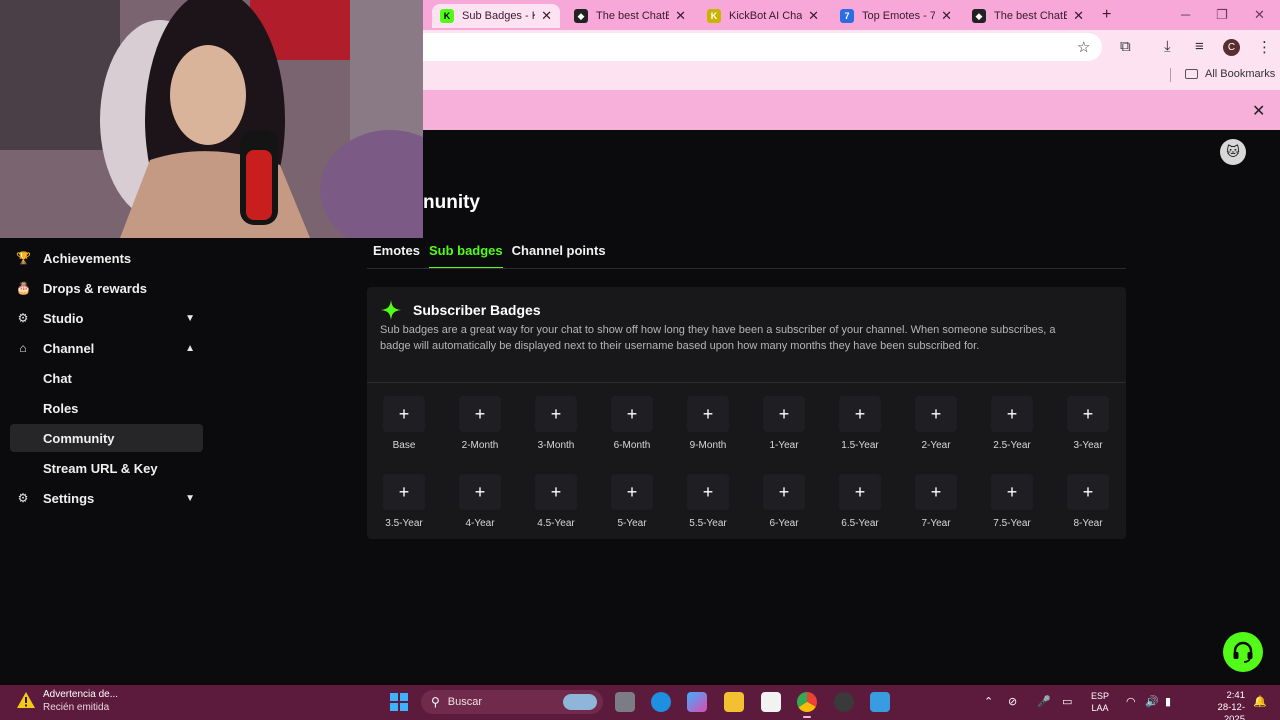 This screenshot has width=1280, height=720. What do you see at coordinates (465, 256) in the screenshot?
I see `tab-sub-badges: Sub badges` at bounding box center [465, 256].